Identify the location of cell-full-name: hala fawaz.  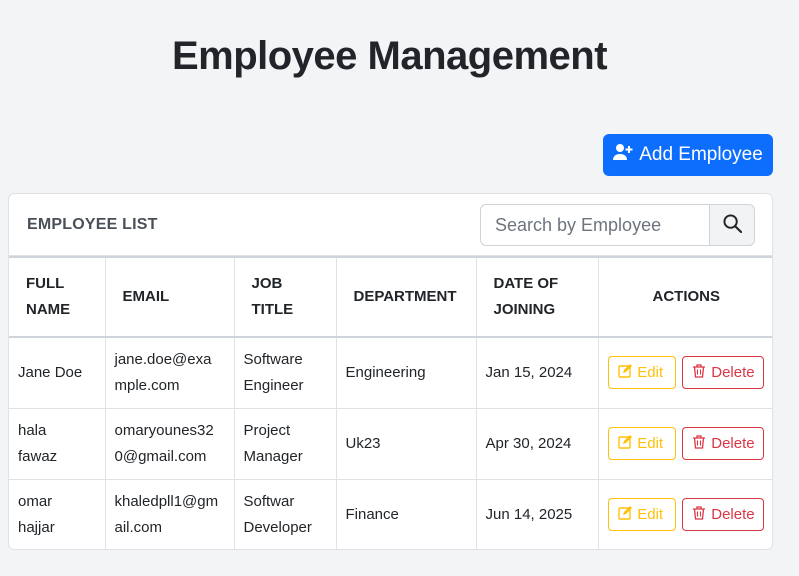
(57, 443).